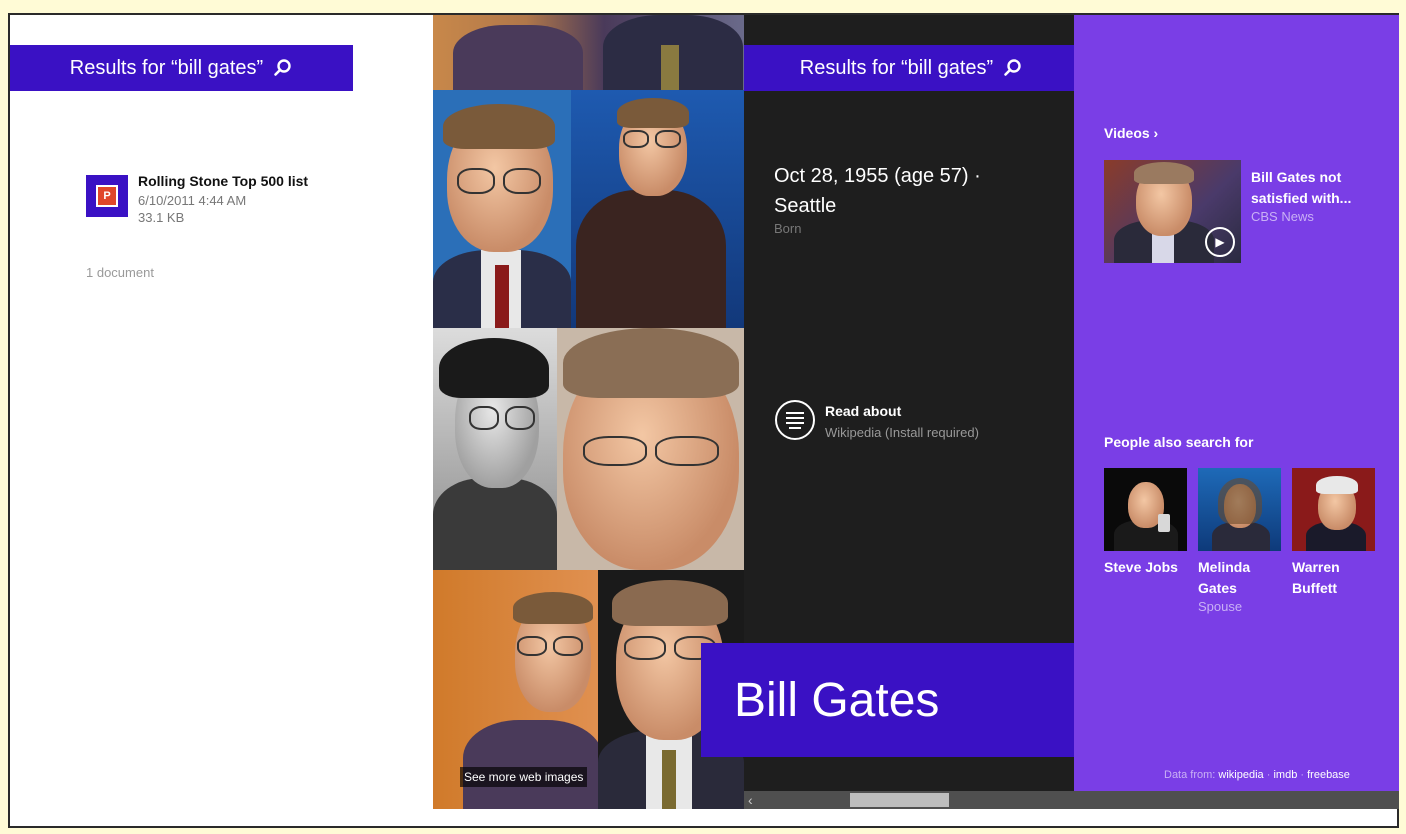 This screenshot has height=834, width=1406. Describe the element at coordinates (524, 777) in the screenshot. I see `see-more-images-link: See more web images` at that location.